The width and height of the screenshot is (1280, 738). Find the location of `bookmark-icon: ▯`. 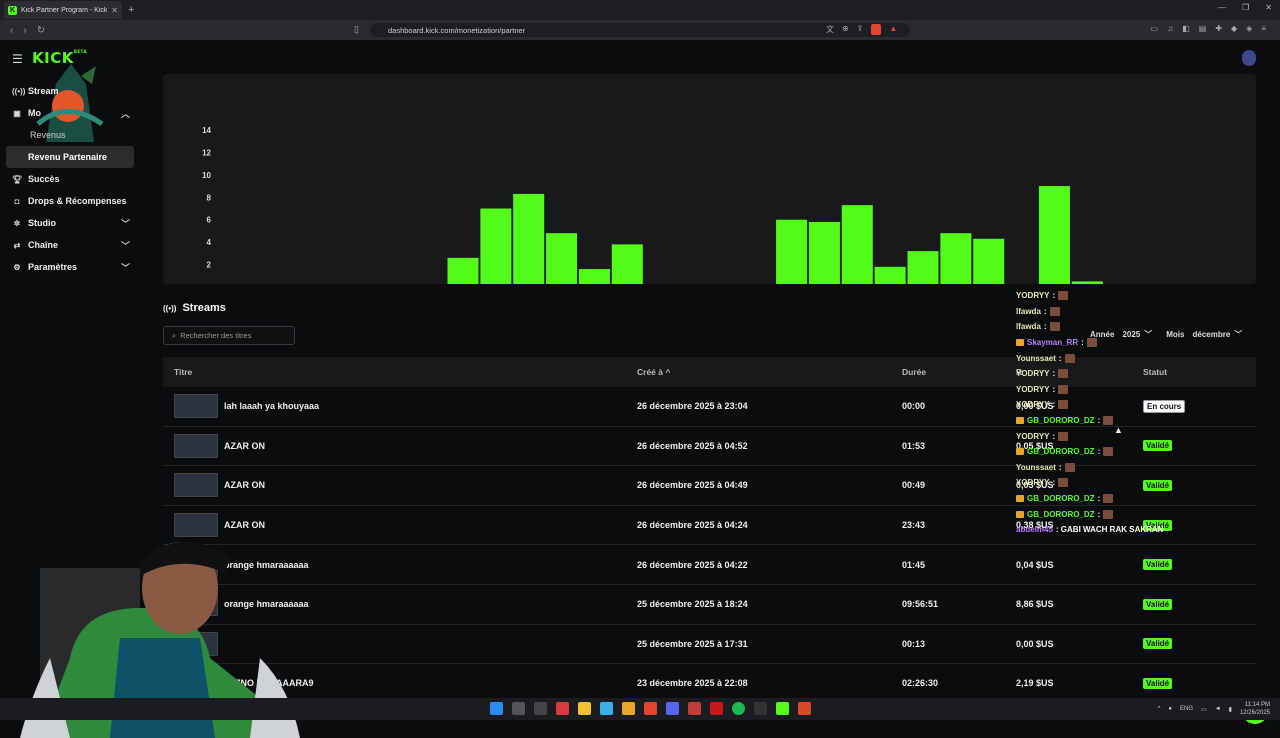

bookmark-icon: ▯ is located at coordinates (356, 29).